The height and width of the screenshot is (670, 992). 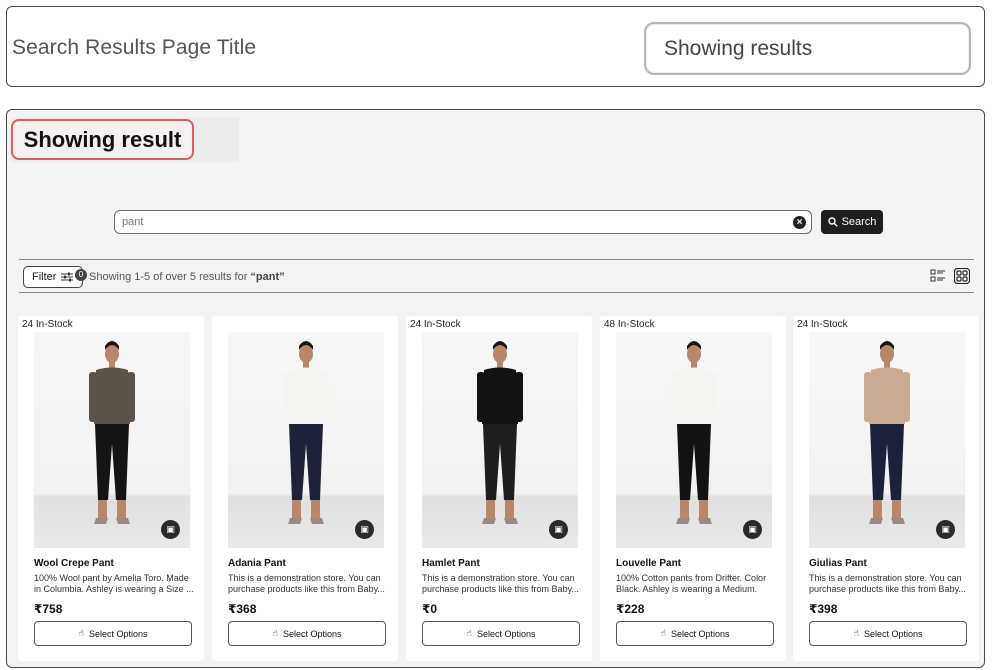 I want to click on product-name: Giulias Pant, so click(x=838, y=563).